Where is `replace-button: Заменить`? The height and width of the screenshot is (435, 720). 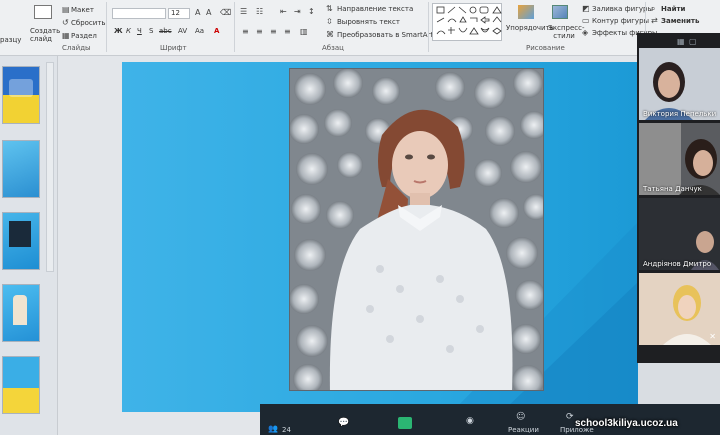 replace-button: Заменить is located at coordinates (680, 21).